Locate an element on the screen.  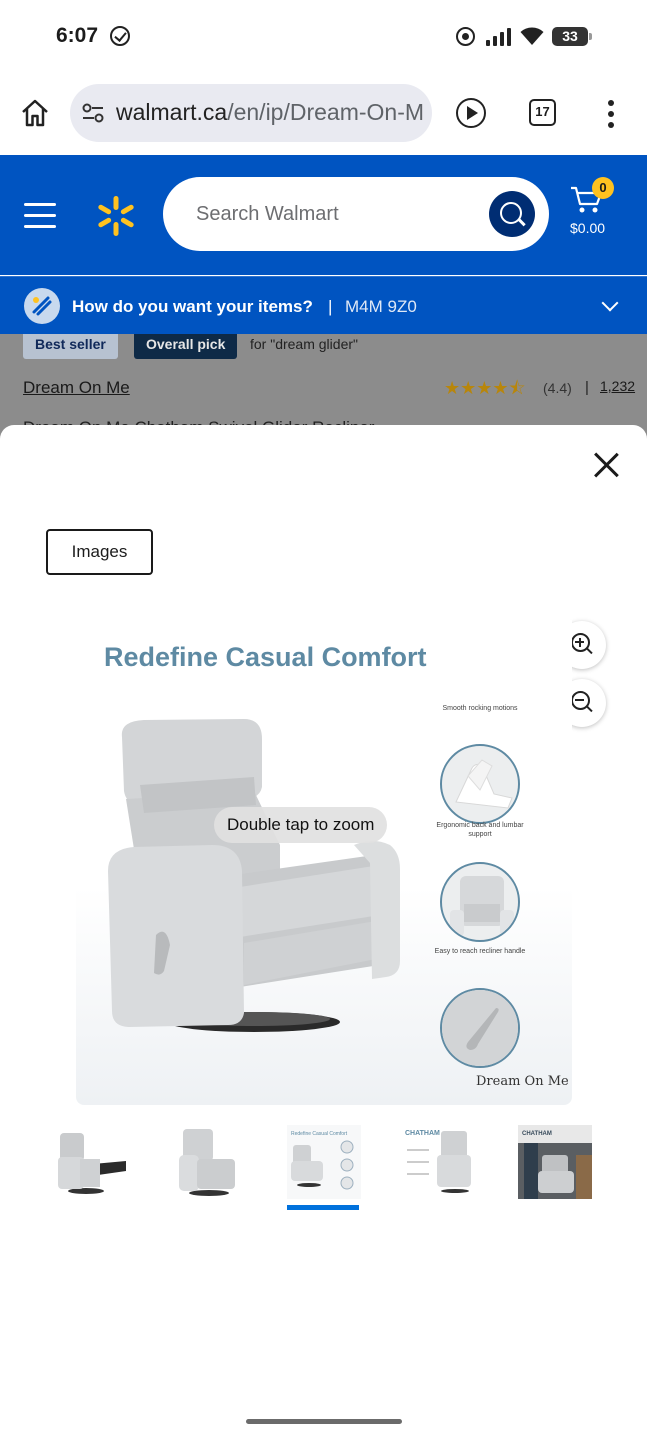
home-icon is located at coordinates (35, 113).